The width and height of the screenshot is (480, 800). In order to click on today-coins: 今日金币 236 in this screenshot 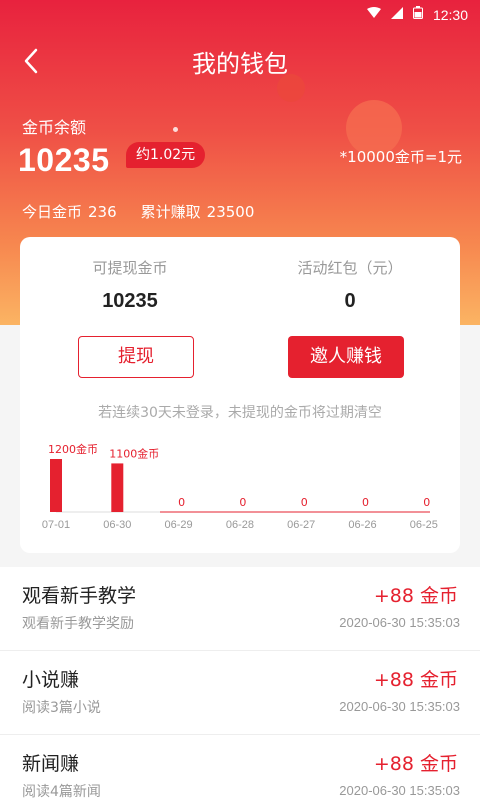, I will do `click(69, 211)`.